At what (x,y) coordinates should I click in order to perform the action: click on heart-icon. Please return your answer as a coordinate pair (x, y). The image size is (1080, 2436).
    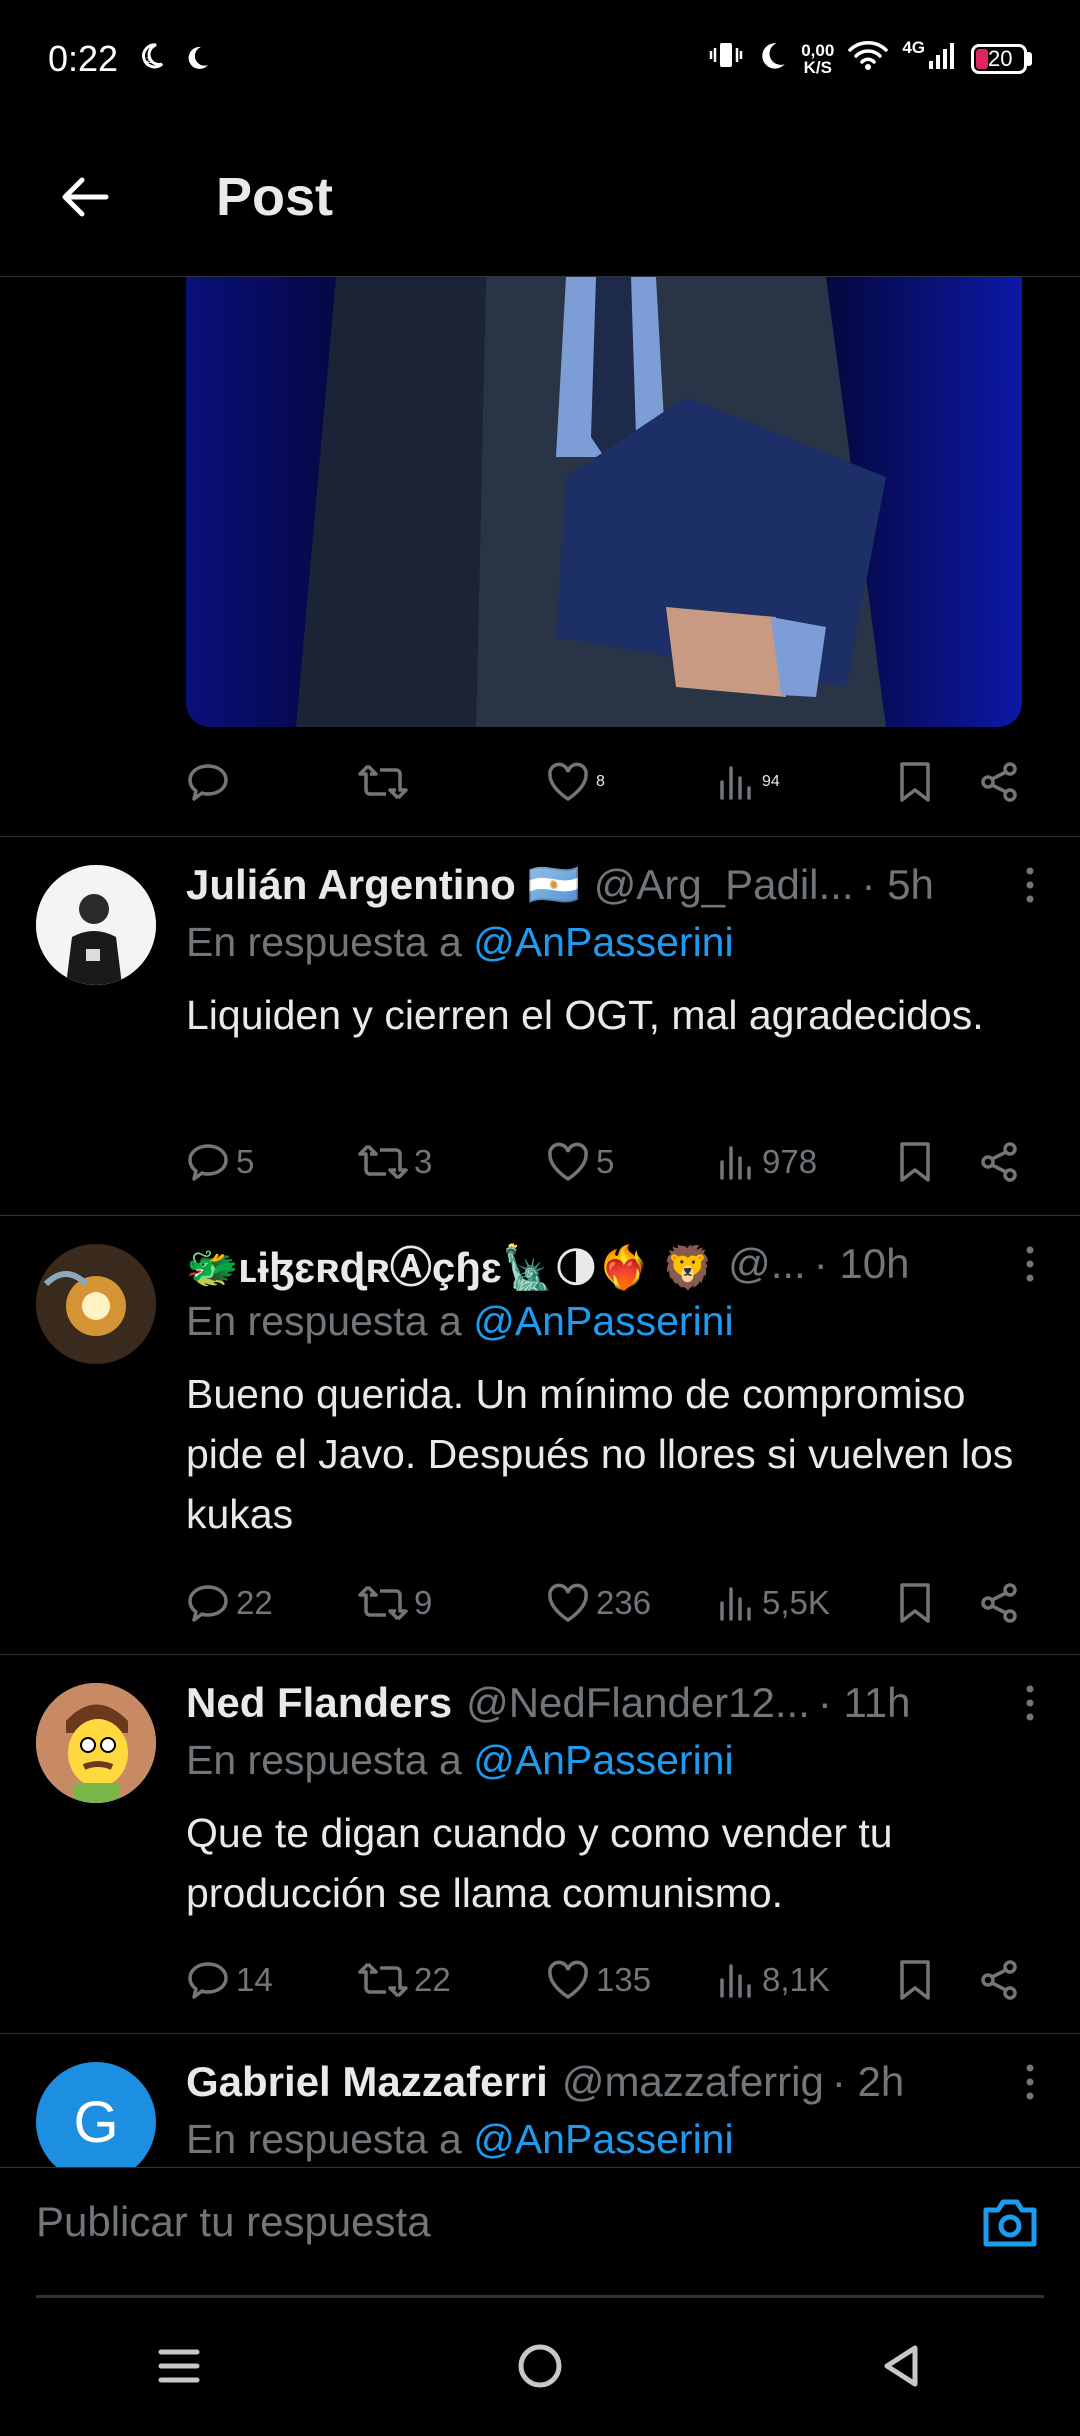
    Looking at the image, I should click on (568, 1603).